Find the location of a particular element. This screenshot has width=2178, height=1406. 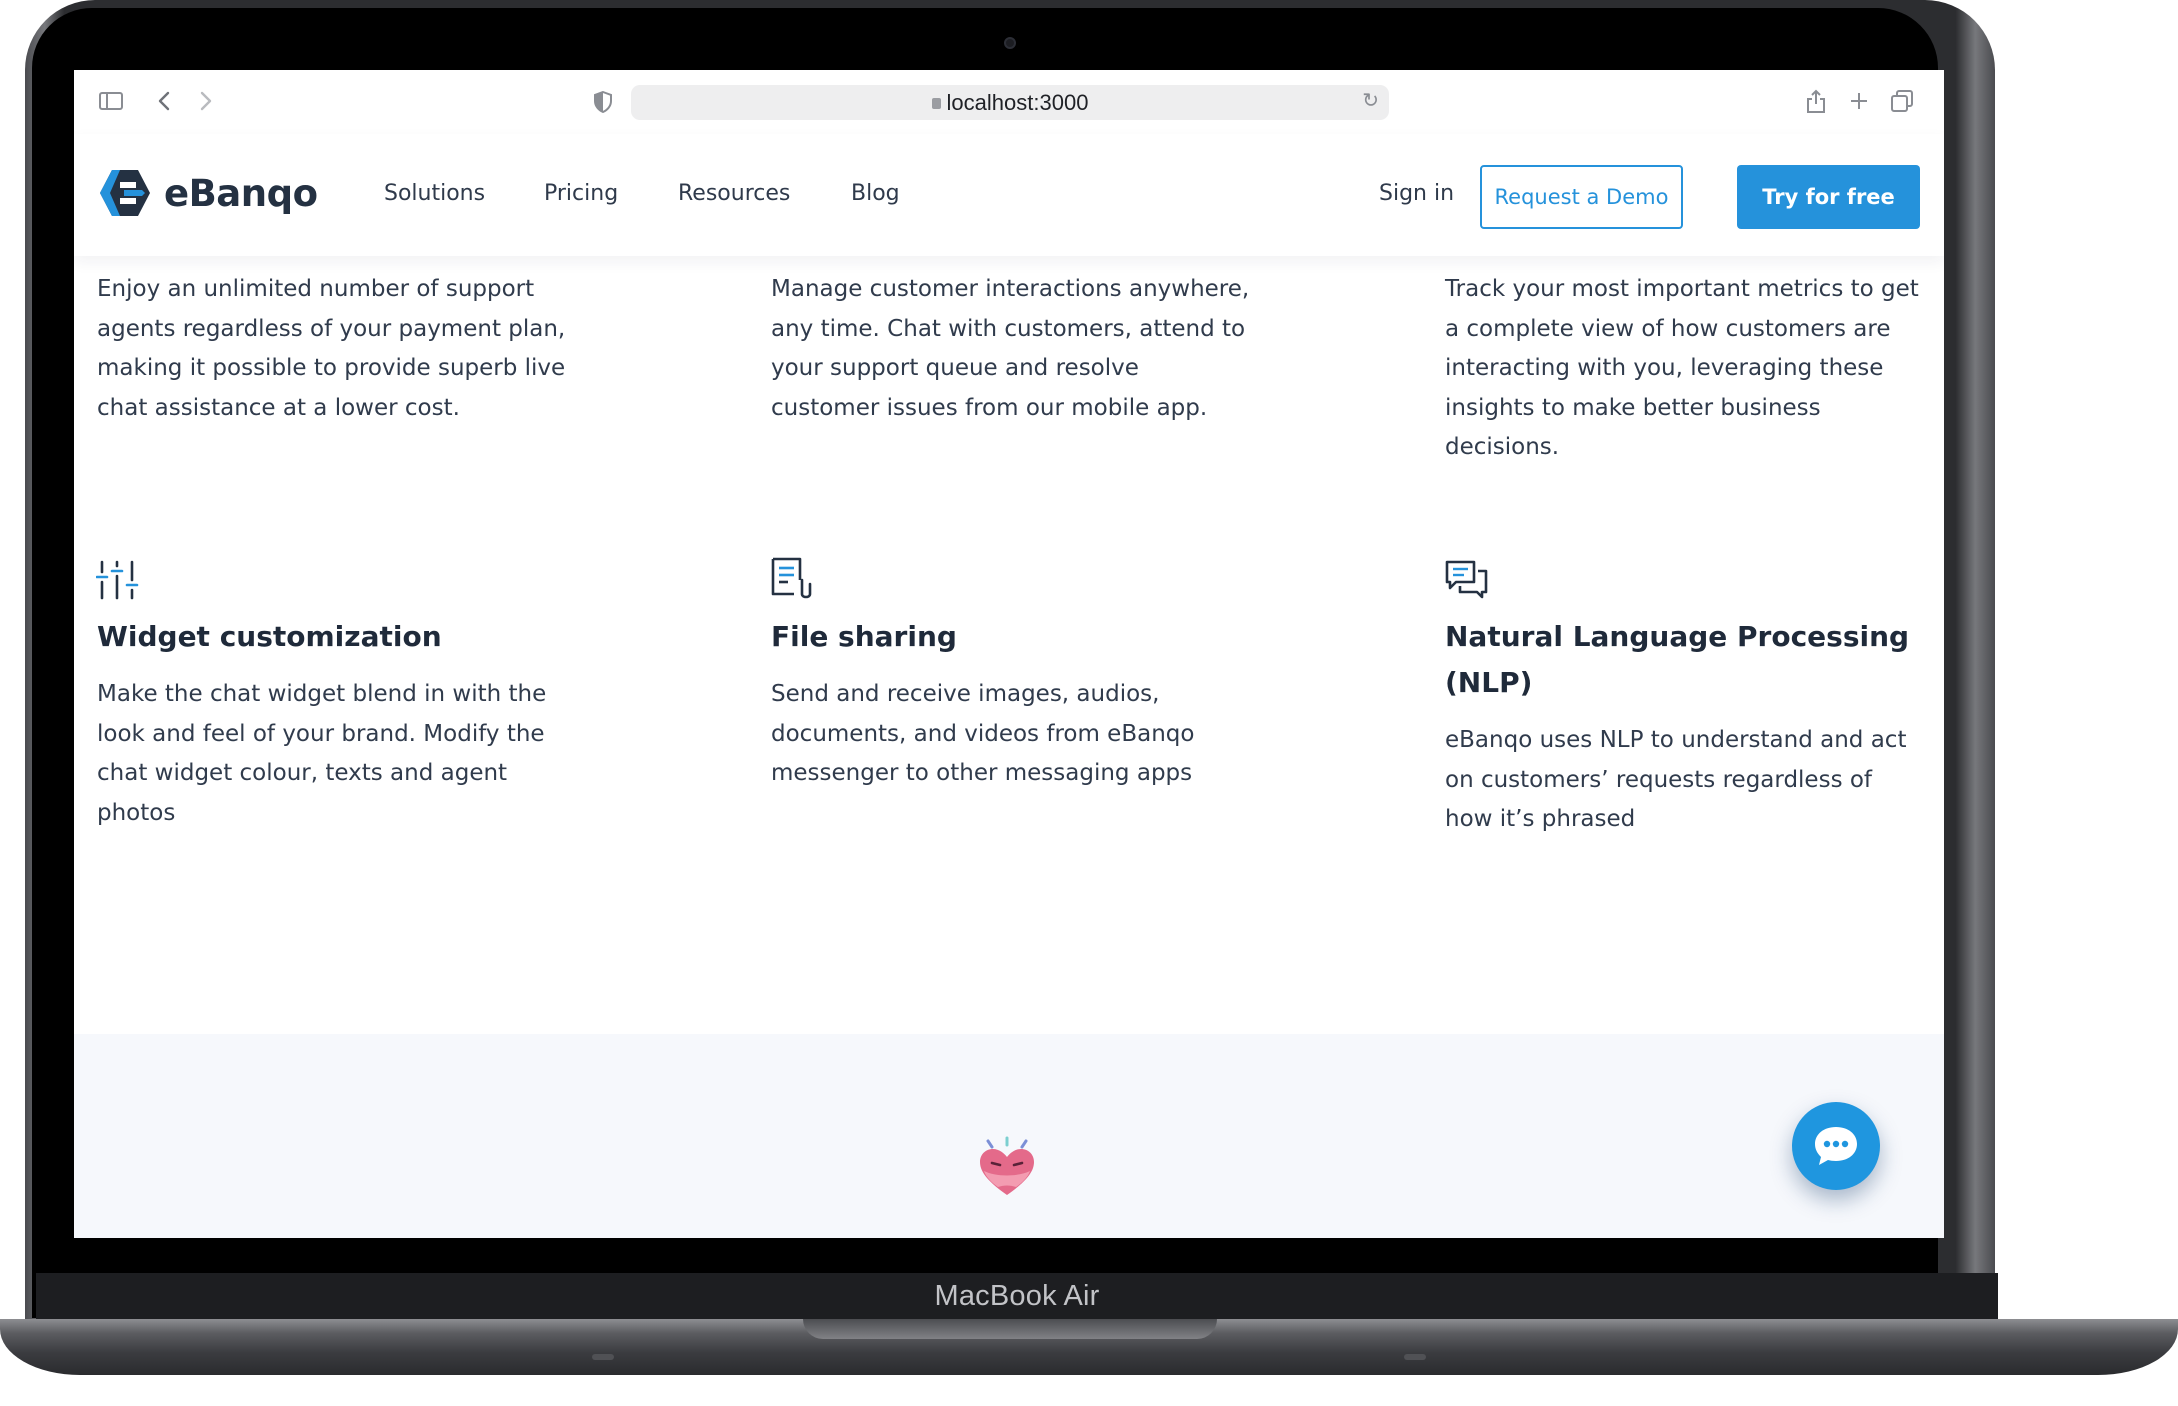

back-arrow-icon is located at coordinates (164, 101).